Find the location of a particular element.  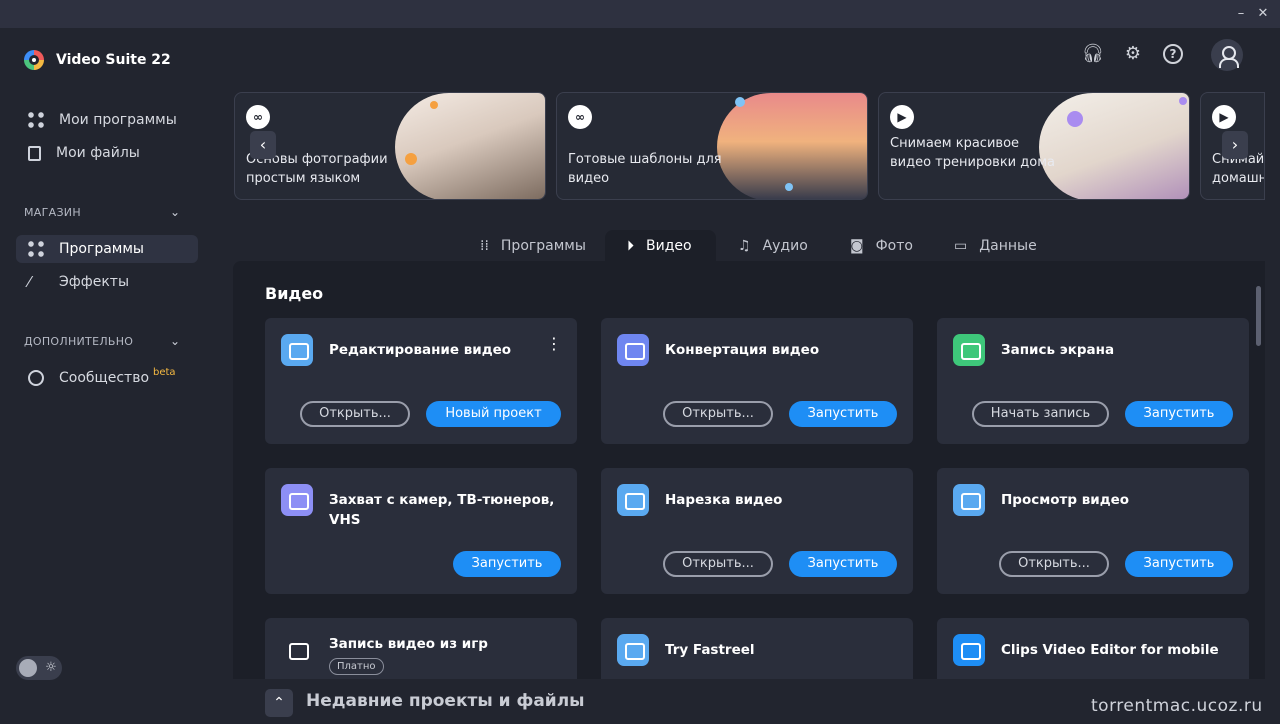

card-screen-recorder: Запись экрана Начать запись Запустить is located at coordinates (1093, 381).